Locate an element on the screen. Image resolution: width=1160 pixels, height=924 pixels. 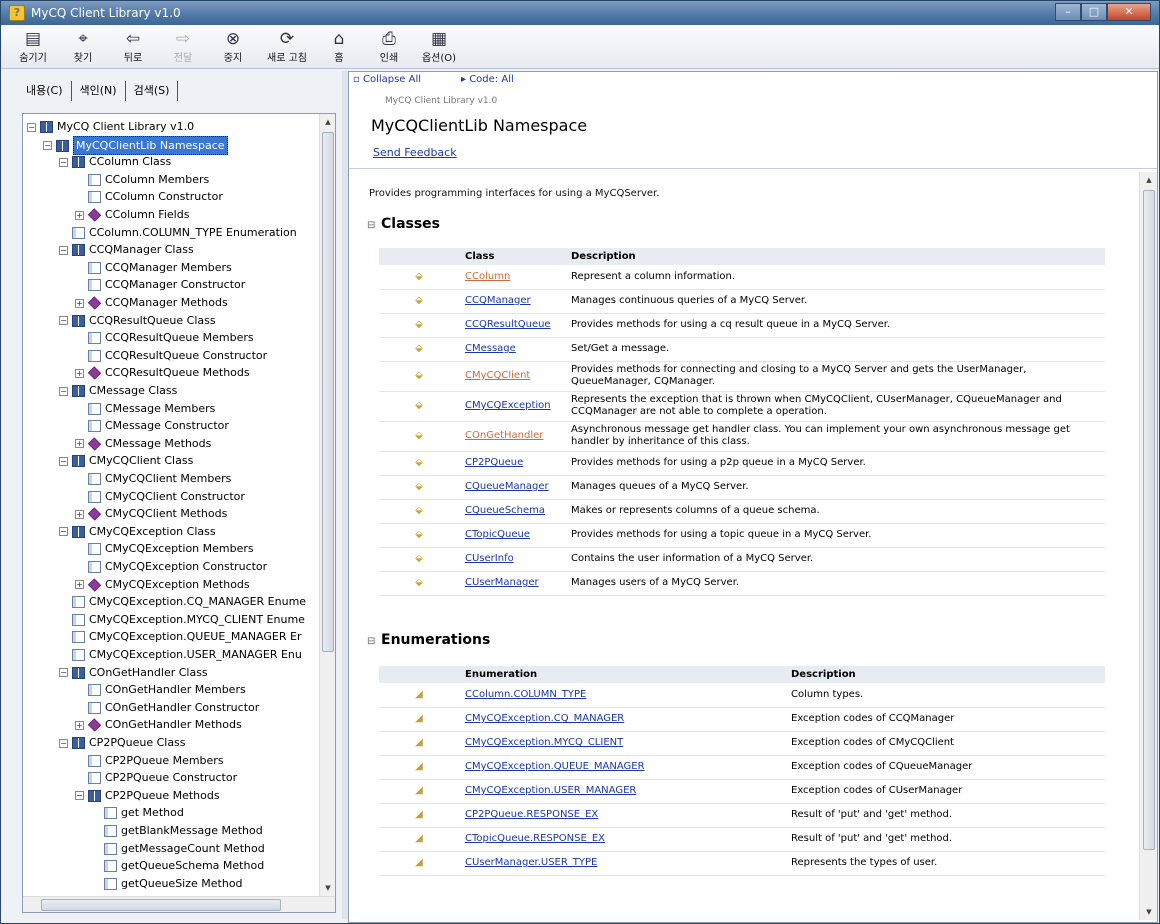
scroll-down-icon: ▼ is located at coordinates (327, 888).